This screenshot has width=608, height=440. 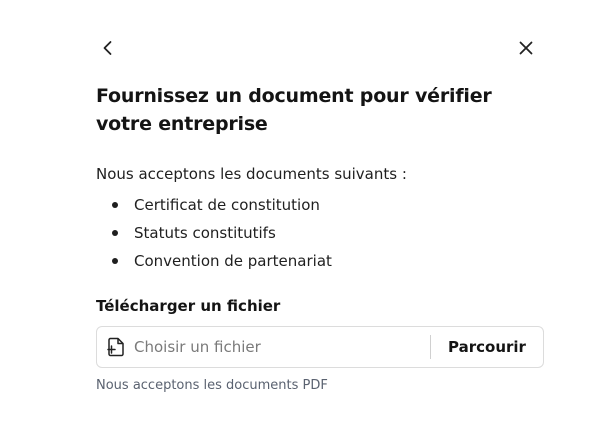 I want to click on chevron-left-icon, so click(x=107, y=48).